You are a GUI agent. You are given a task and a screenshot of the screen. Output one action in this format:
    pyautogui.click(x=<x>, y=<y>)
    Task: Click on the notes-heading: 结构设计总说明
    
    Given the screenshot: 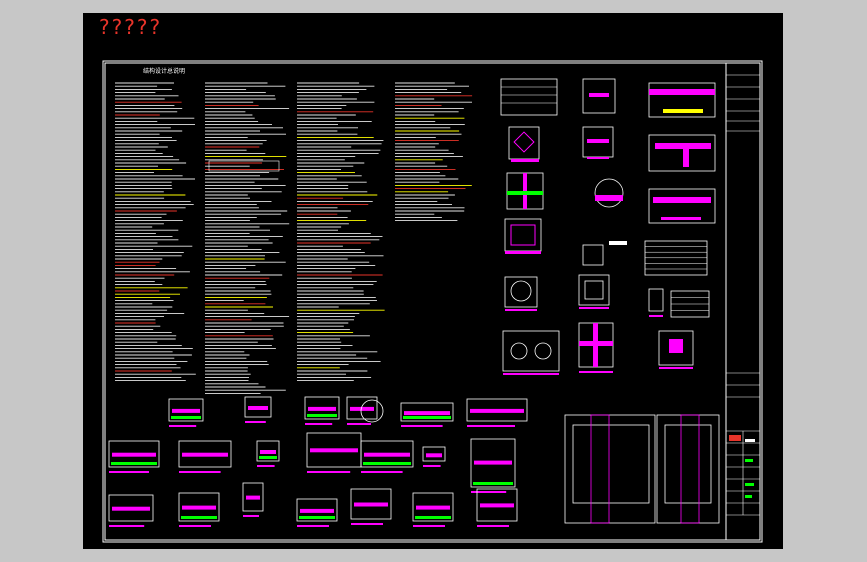 What is the action you would take?
    pyautogui.click(x=164, y=71)
    